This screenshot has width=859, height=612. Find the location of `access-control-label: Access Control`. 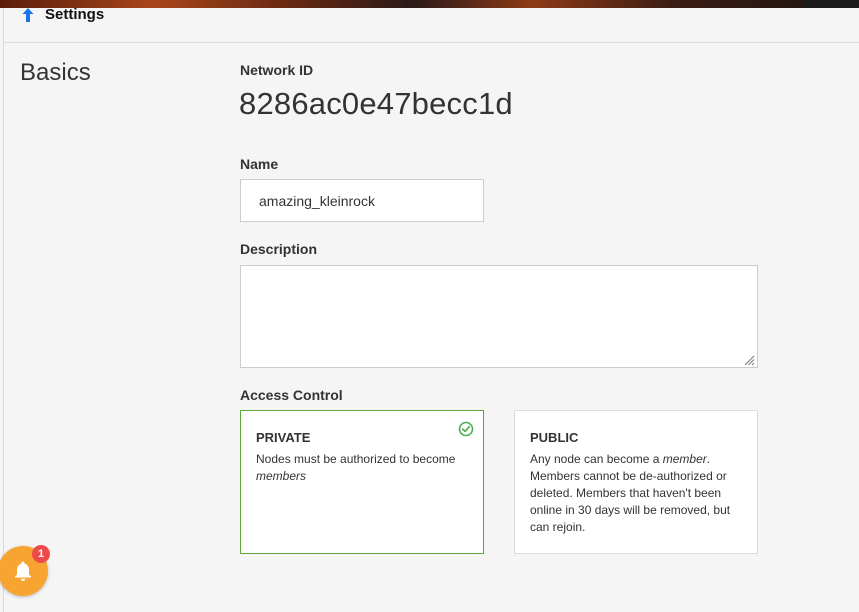

access-control-label: Access Control is located at coordinates (291, 395).